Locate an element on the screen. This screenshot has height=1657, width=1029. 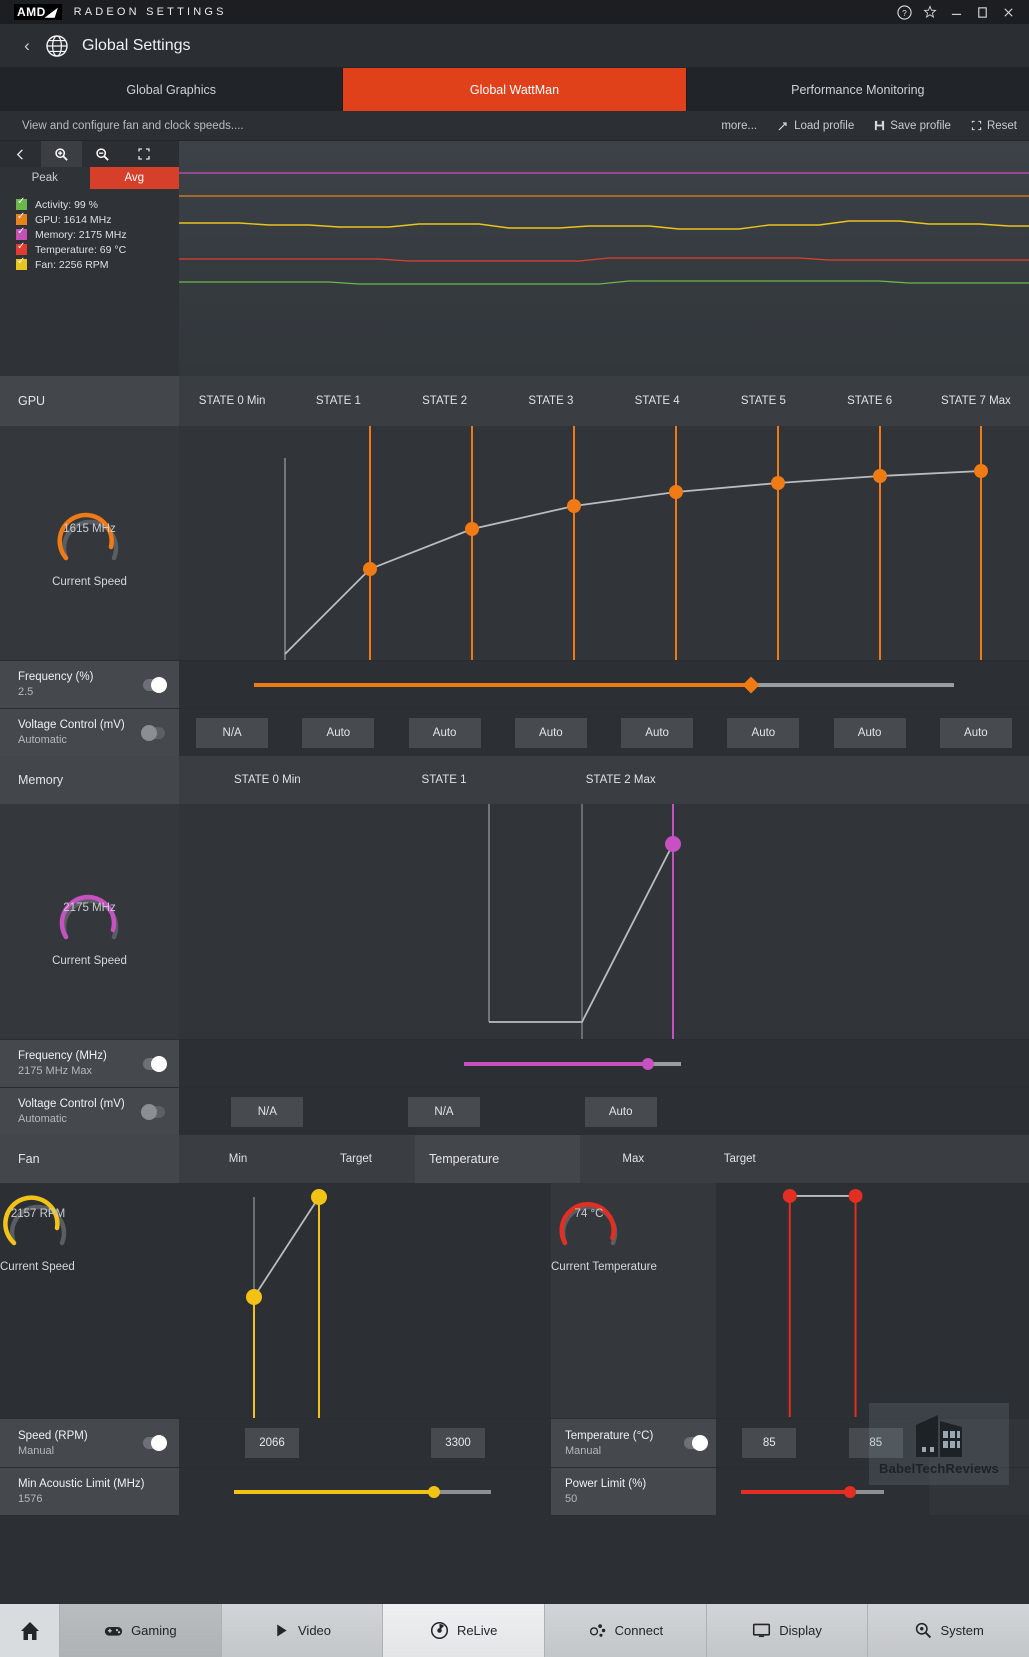
memory-frequency-toggle is located at coordinates (155, 1063).